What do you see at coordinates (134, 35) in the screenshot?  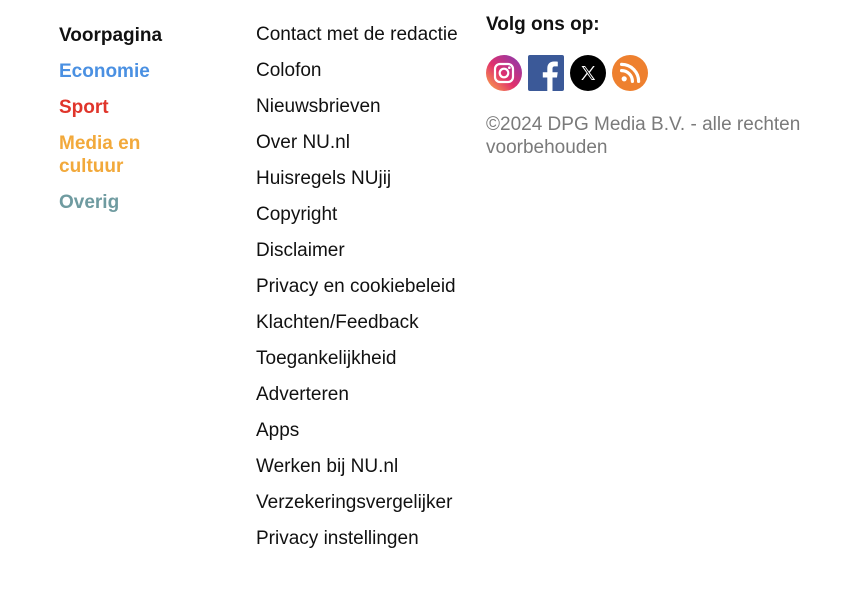 I see `section-link-voorpagina: Voorpagina` at bounding box center [134, 35].